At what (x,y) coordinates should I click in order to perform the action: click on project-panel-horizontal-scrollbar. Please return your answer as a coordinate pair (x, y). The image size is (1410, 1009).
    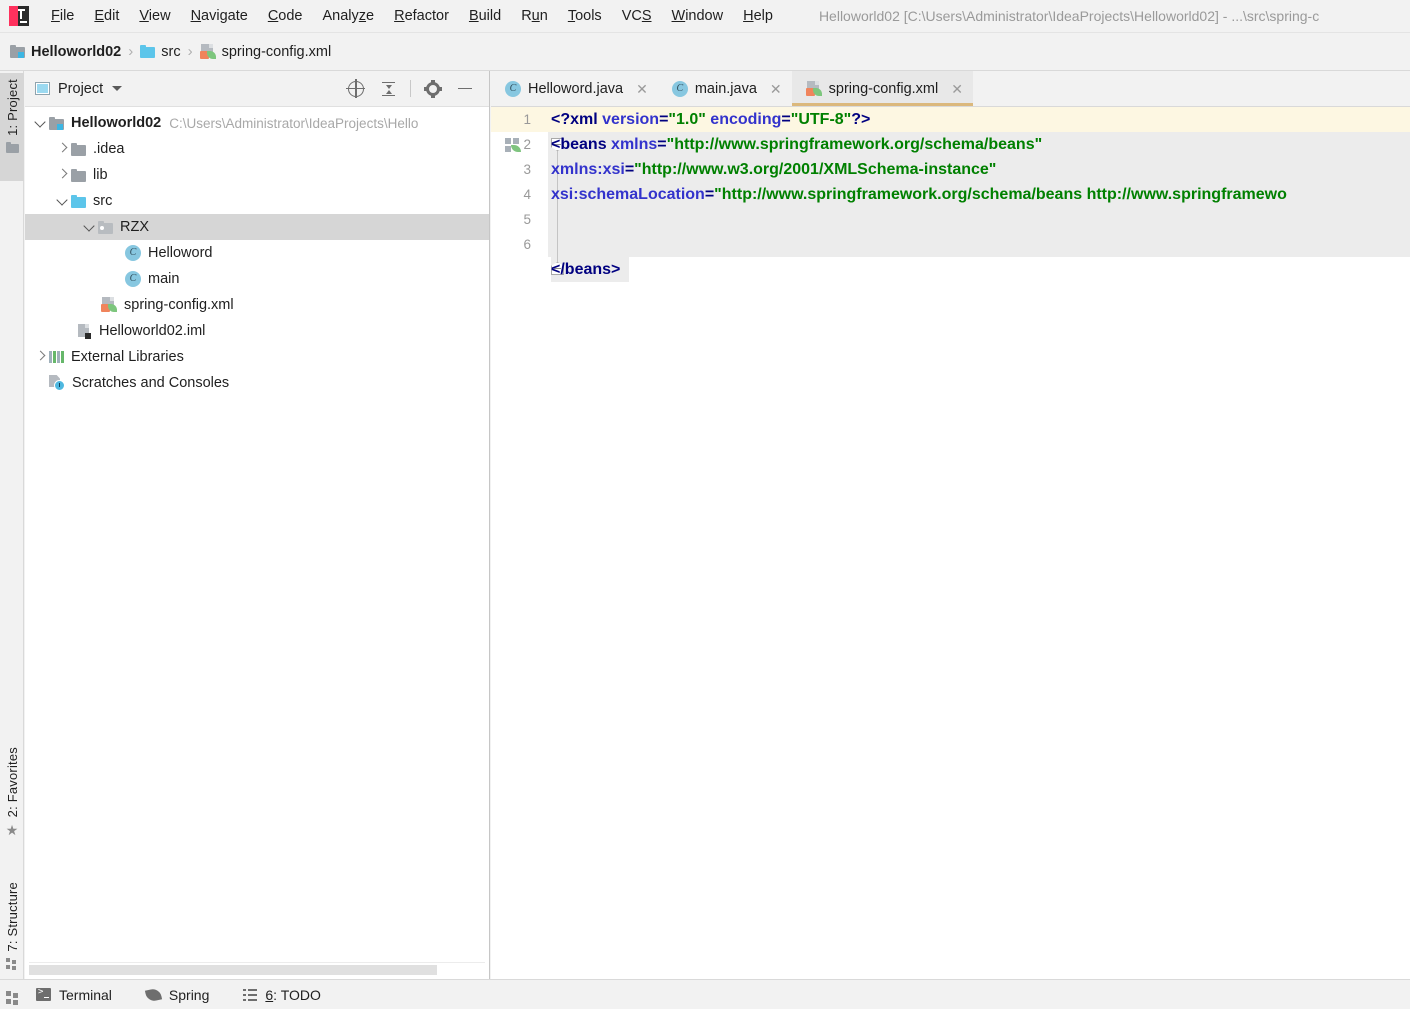
    Looking at the image, I should click on (257, 968).